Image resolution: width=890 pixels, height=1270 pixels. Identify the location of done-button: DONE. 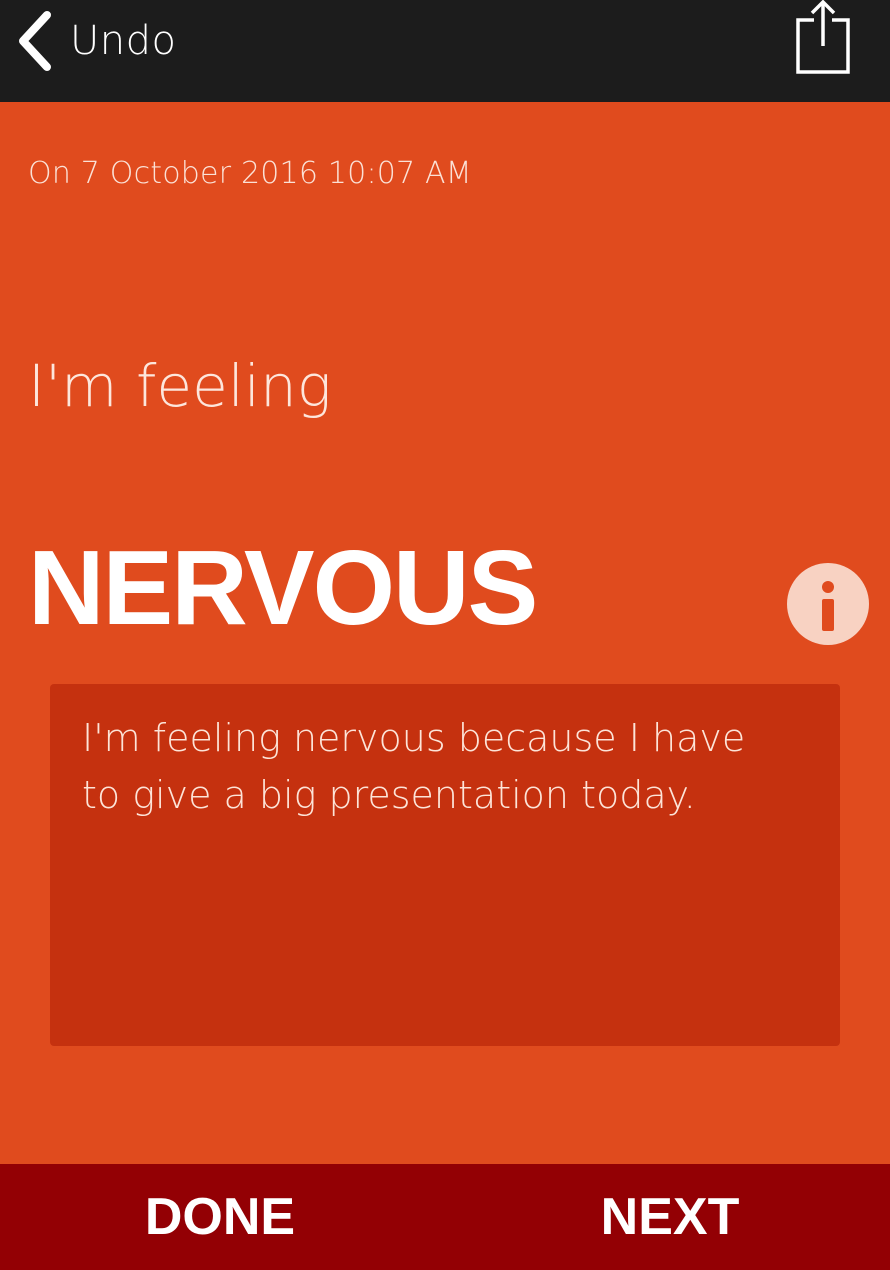
(220, 1217).